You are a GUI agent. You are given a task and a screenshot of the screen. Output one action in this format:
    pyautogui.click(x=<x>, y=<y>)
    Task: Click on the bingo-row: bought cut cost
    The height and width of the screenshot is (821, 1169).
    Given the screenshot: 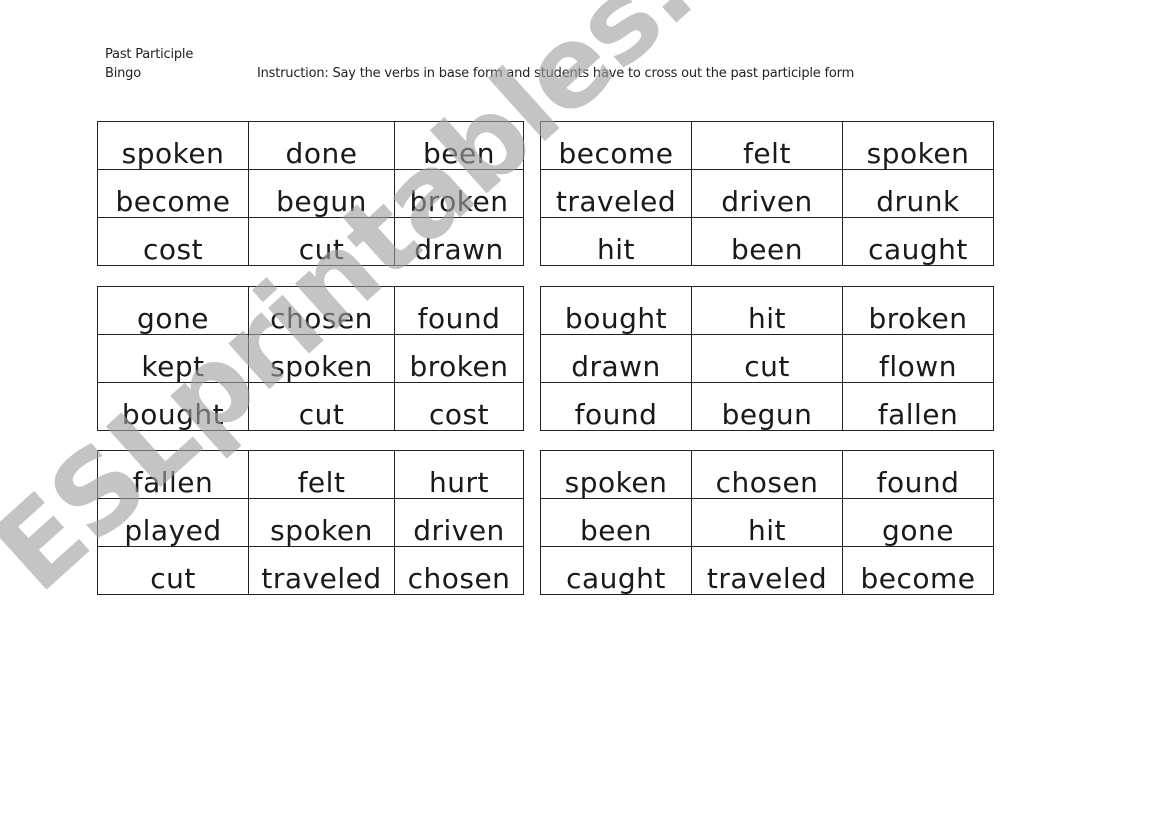 What is the action you would take?
    pyautogui.click(x=310, y=406)
    